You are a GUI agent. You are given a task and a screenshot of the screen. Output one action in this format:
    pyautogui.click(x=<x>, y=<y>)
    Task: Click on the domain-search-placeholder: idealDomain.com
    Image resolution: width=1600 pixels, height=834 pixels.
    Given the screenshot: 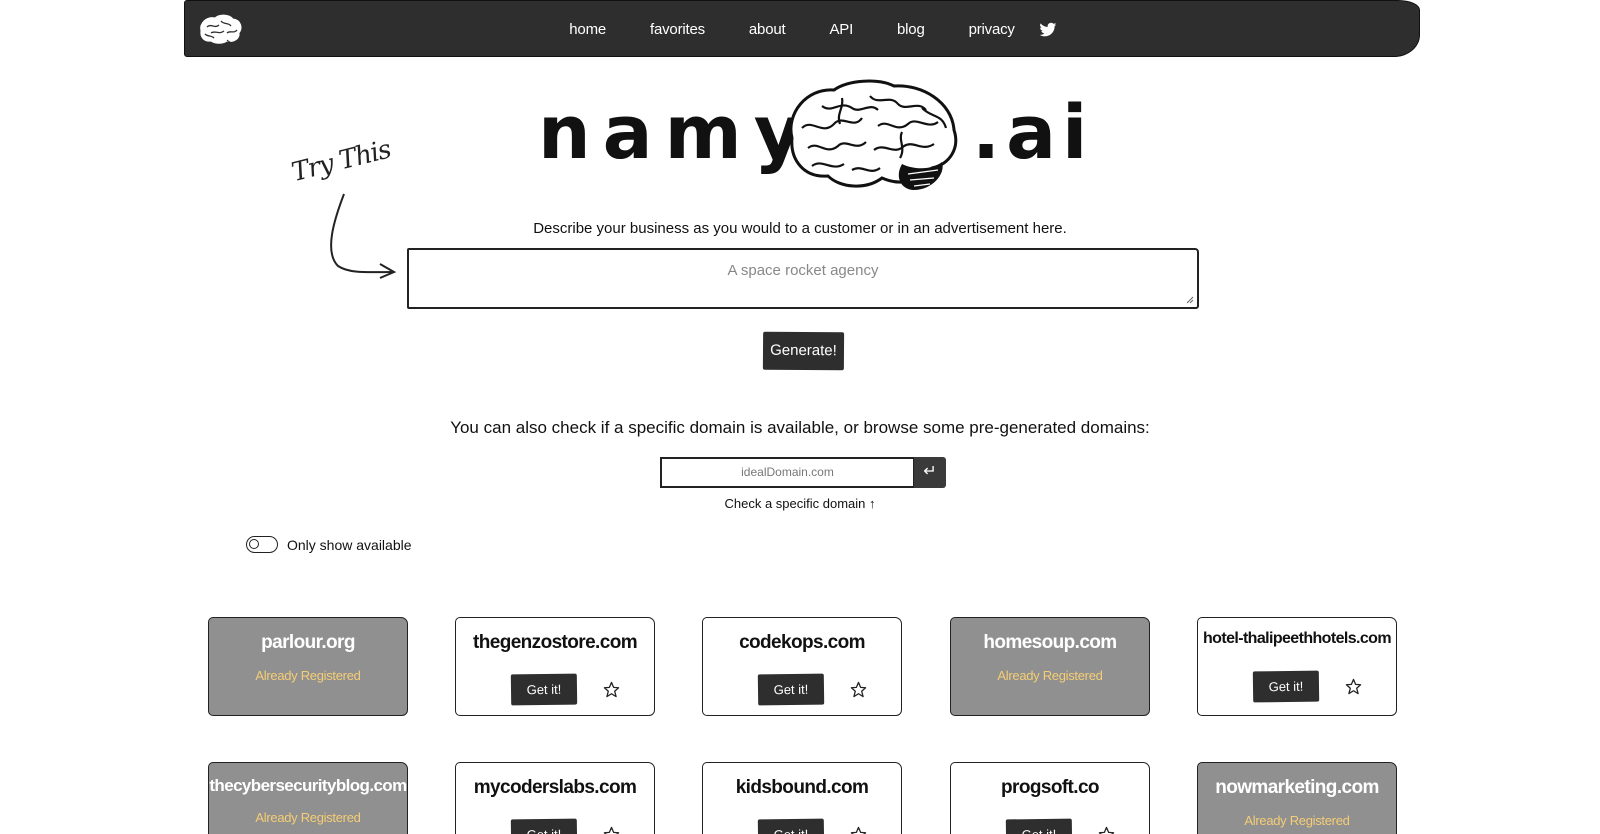 What is the action you would take?
    pyautogui.click(x=787, y=472)
    